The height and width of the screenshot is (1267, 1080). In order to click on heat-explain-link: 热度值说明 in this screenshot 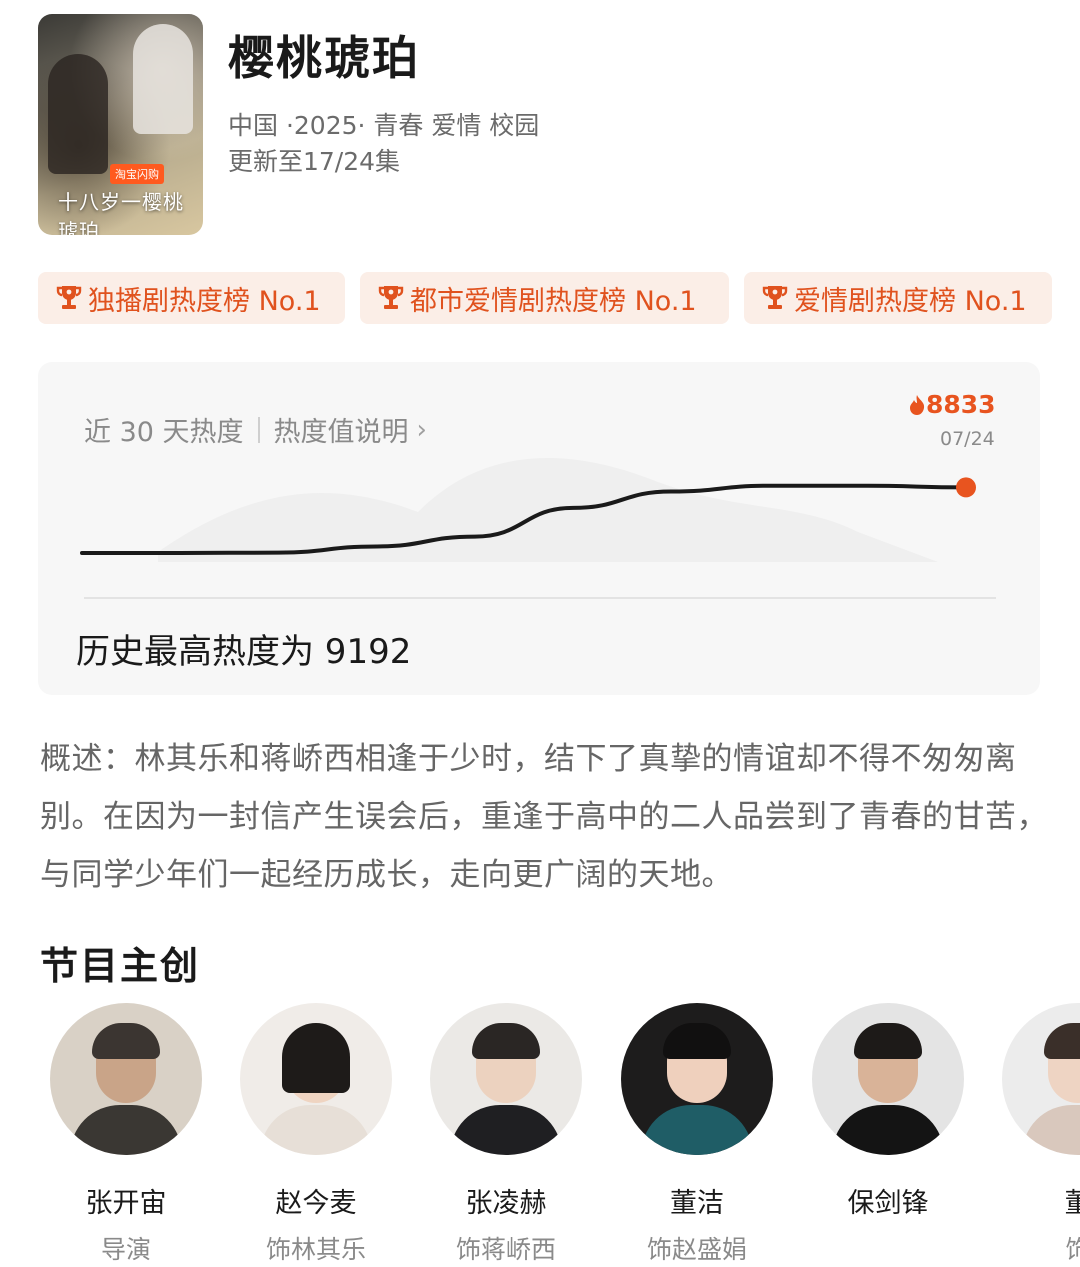, I will do `click(341, 429)`.